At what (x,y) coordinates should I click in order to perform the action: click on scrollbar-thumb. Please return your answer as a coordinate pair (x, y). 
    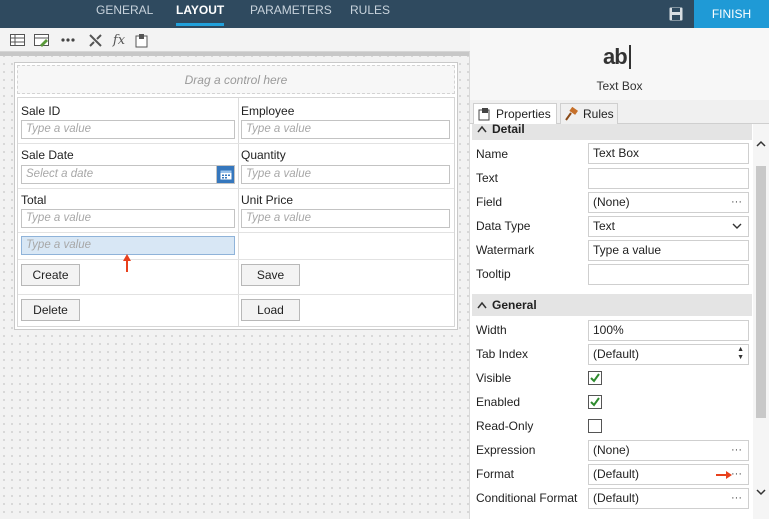
    Looking at the image, I should click on (761, 292).